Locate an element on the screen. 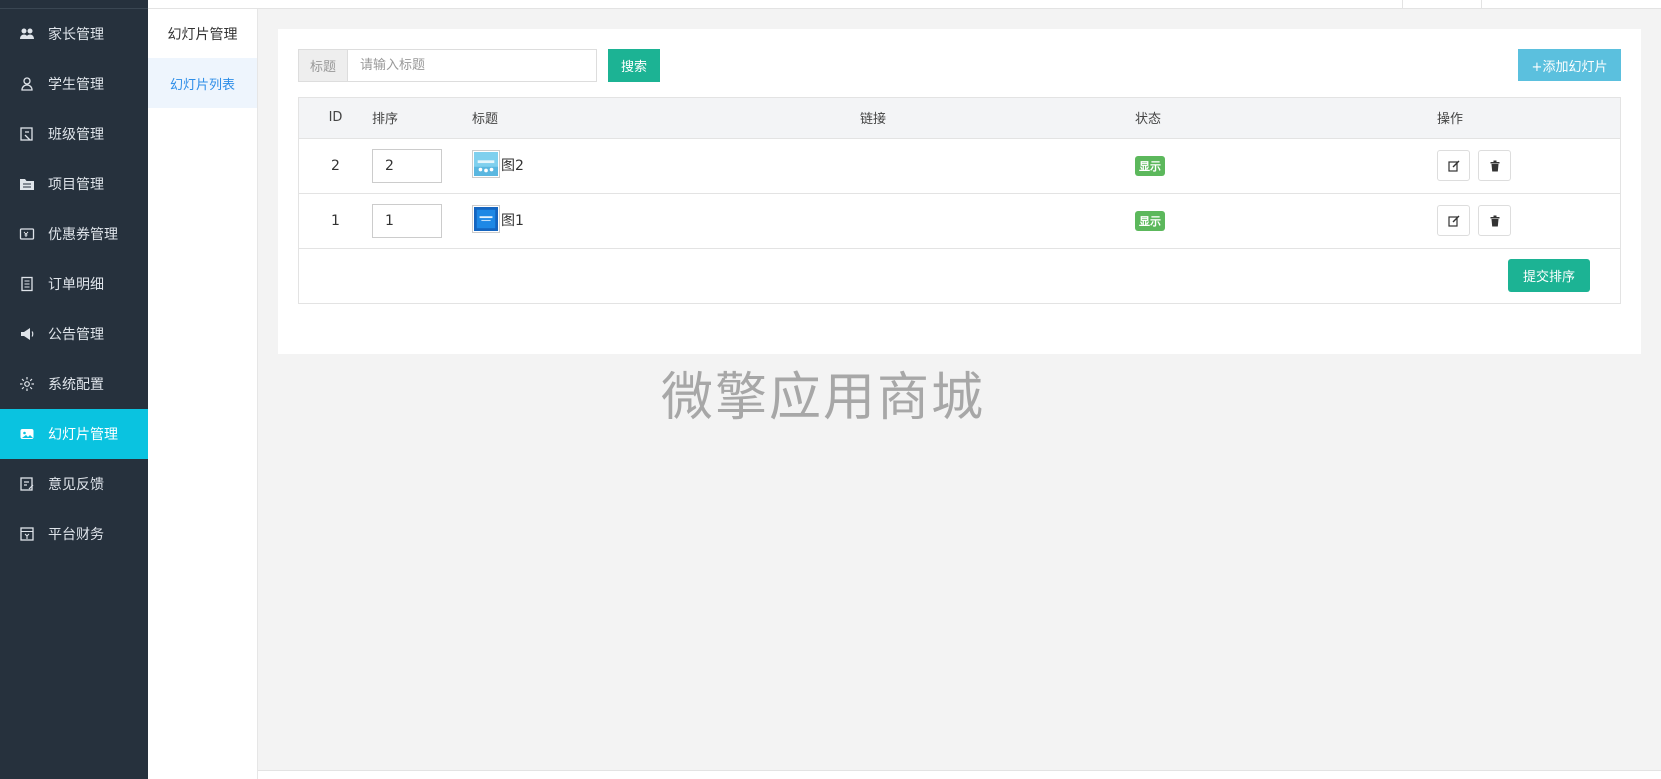 This screenshot has width=1661, height=779. sidebar-item-students: 学生管理 is located at coordinates (74, 84).